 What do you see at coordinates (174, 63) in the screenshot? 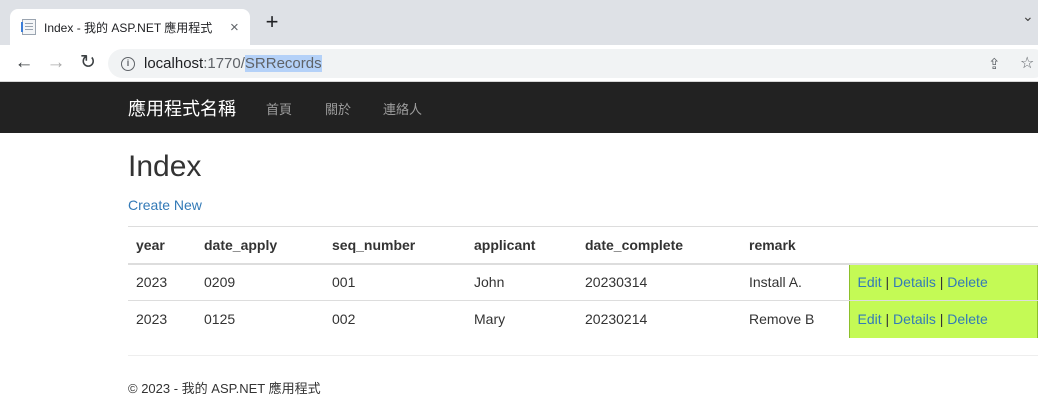
I see `url-host: localhost` at bounding box center [174, 63].